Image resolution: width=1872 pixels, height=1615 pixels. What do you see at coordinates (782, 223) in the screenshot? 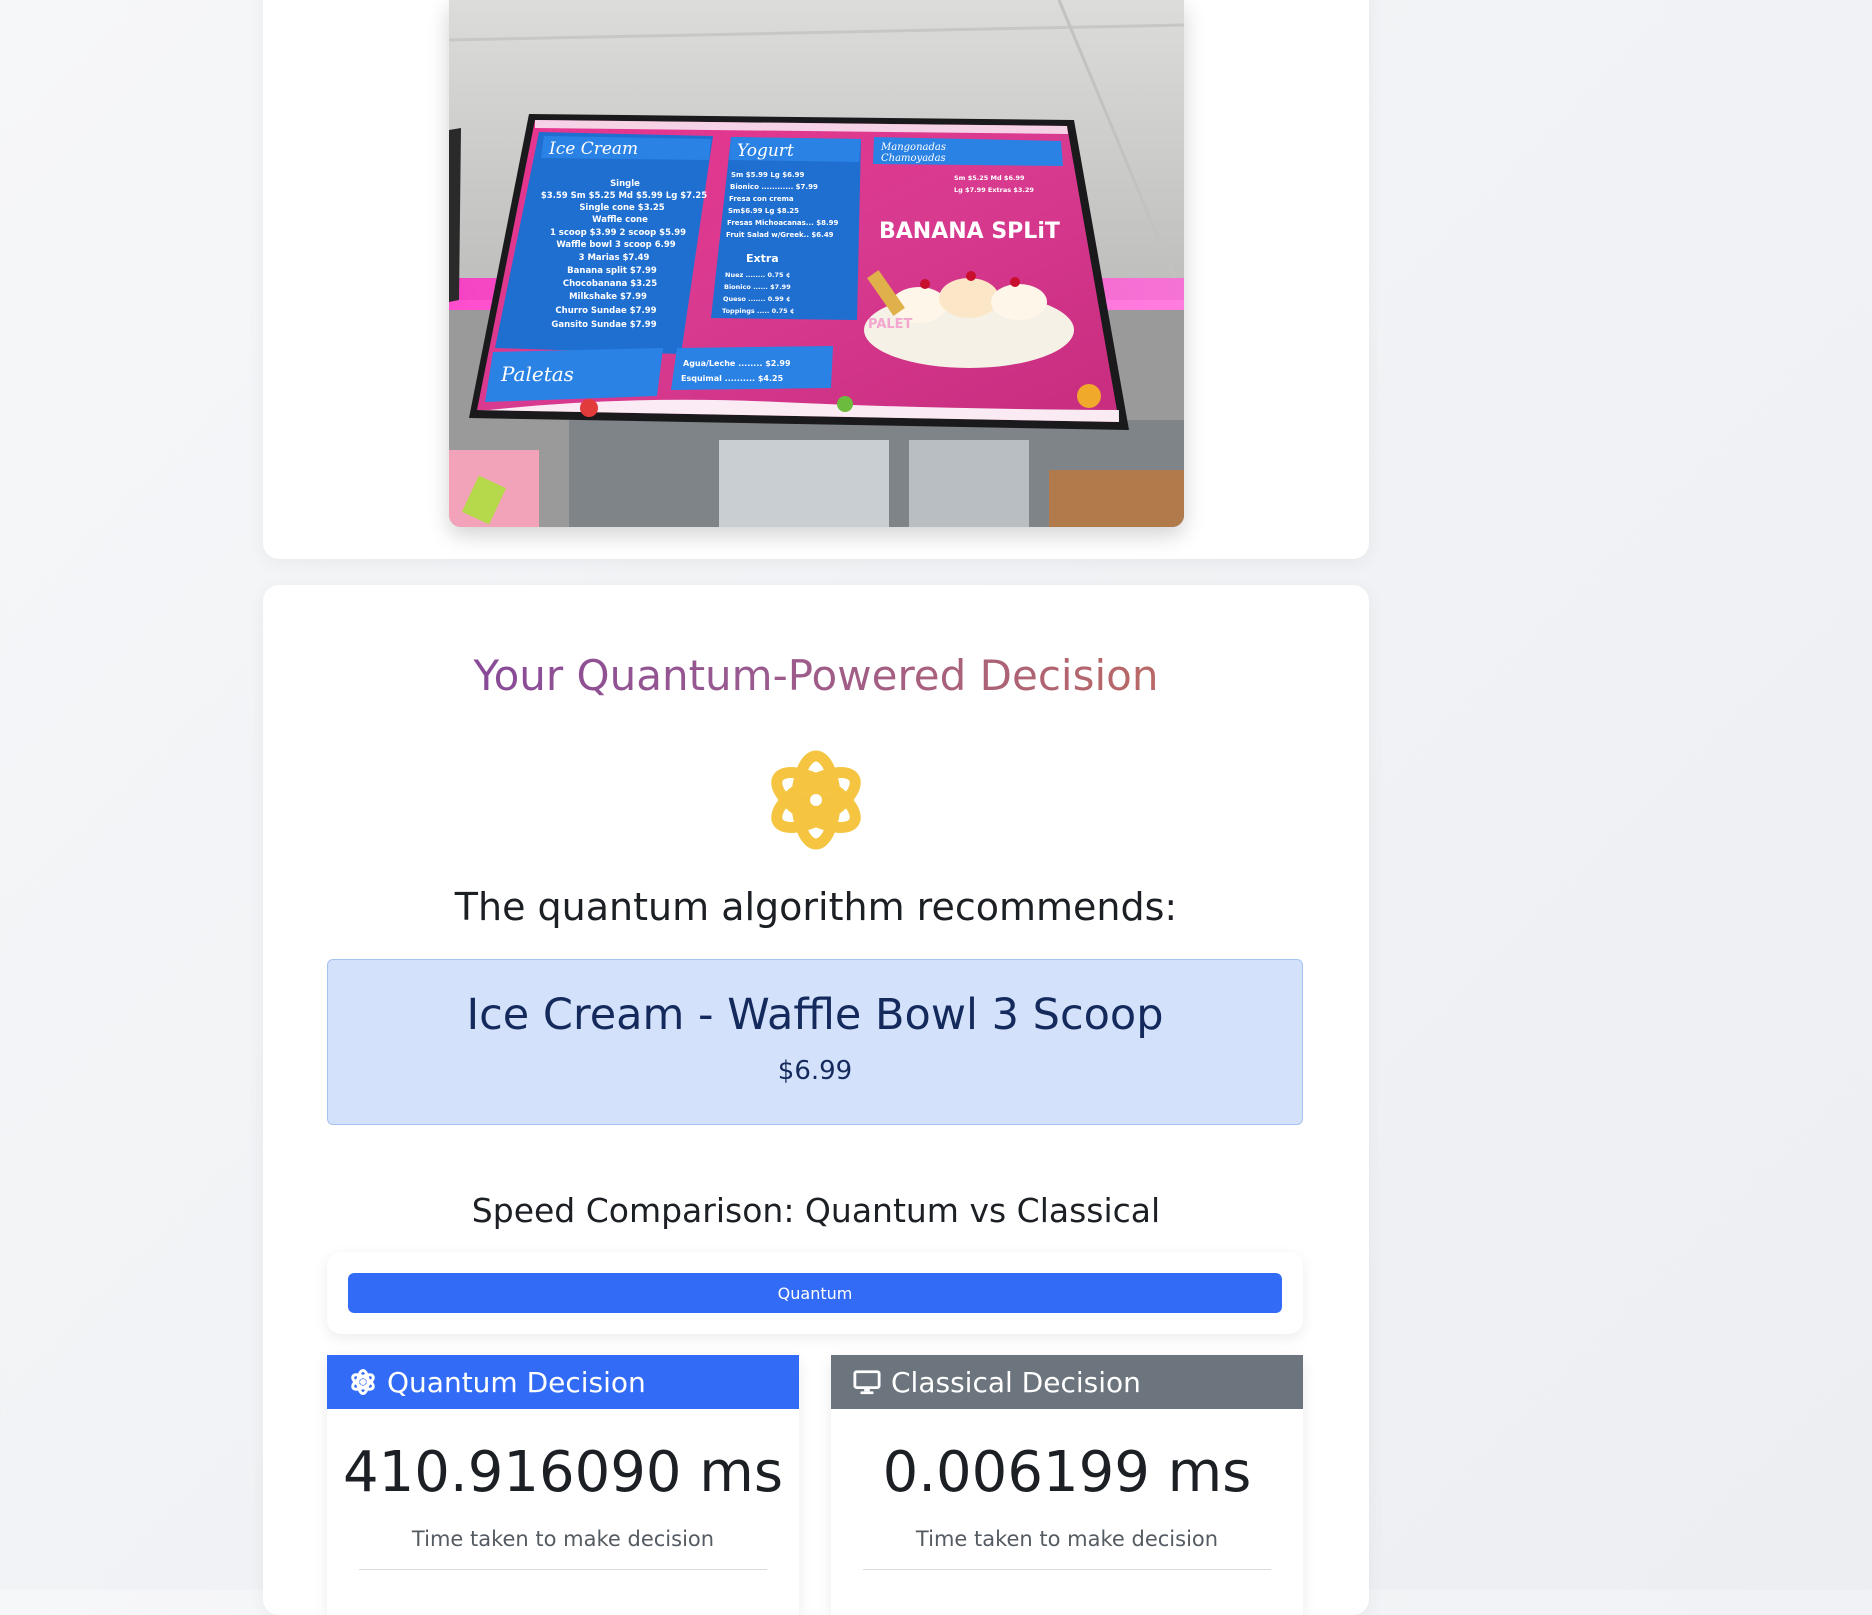
I see `menu-line: Fresas Michoacanas... $8.99` at bounding box center [782, 223].